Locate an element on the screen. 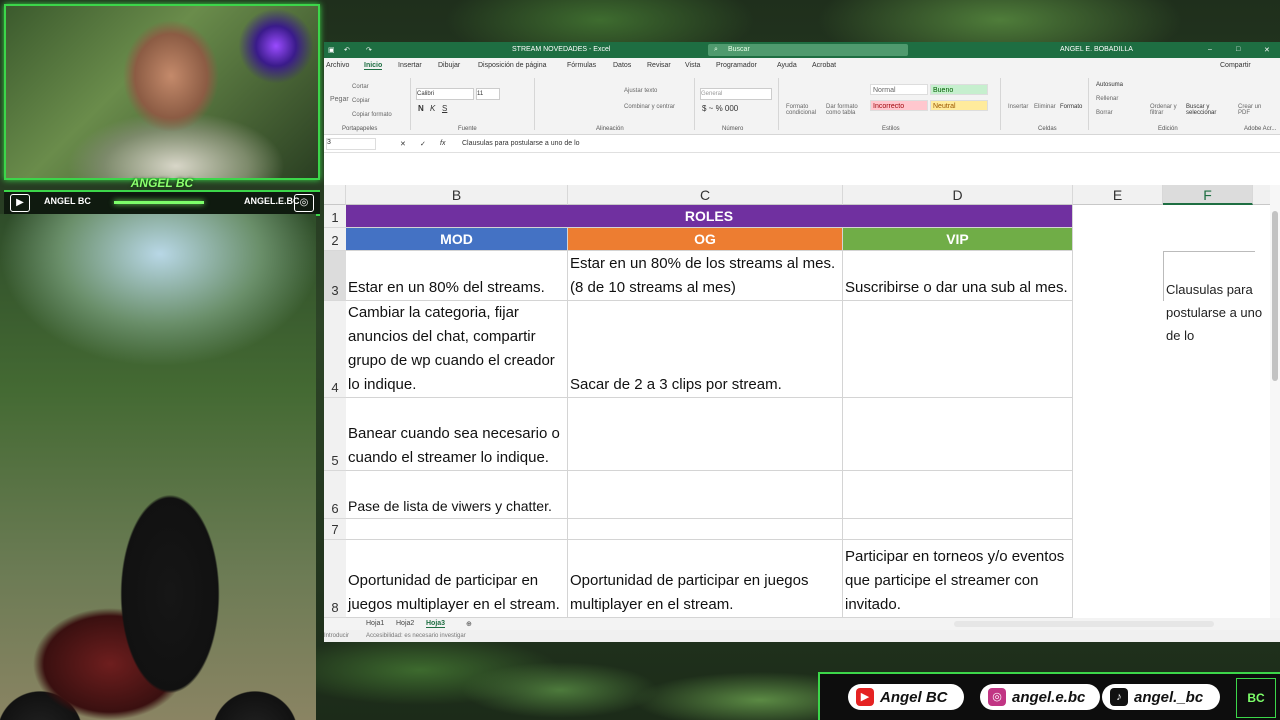  tab-inicio: Inicio is located at coordinates (373, 66).